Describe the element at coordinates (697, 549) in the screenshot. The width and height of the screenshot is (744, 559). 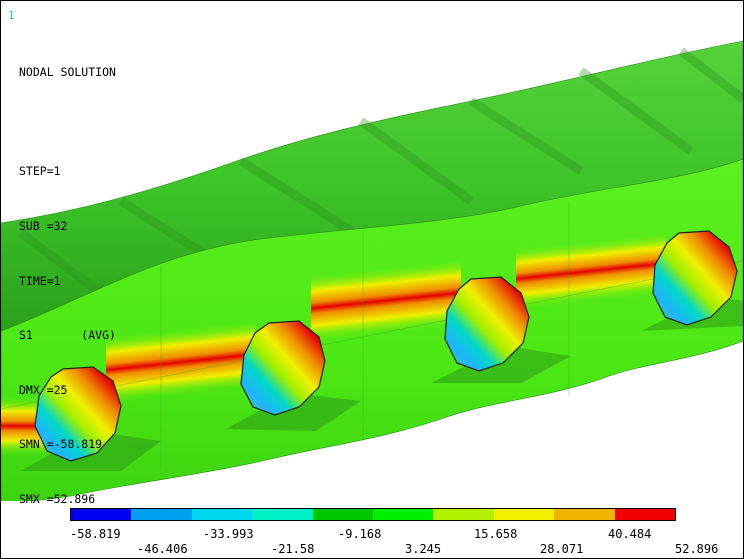
I see `legend-label-bottom-5: 52.896` at that location.